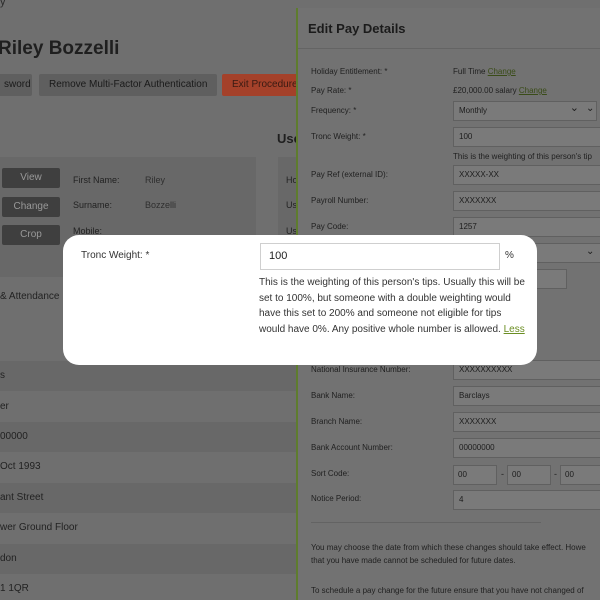  What do you see at coordinates (31, 235) in the screenshot?
I see `crop-photo-button: Crop` at bounding box center [31, 235].